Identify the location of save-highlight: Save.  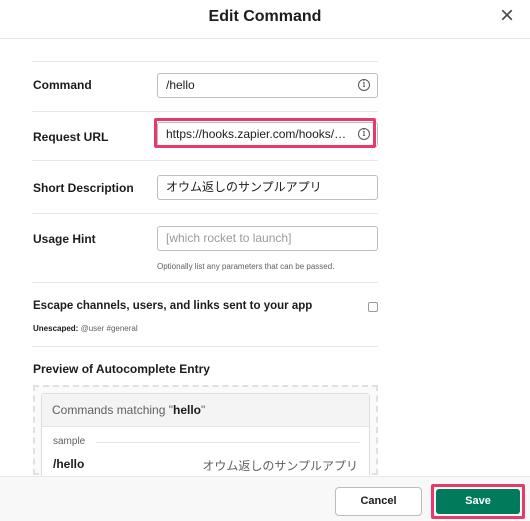
(478, 501).